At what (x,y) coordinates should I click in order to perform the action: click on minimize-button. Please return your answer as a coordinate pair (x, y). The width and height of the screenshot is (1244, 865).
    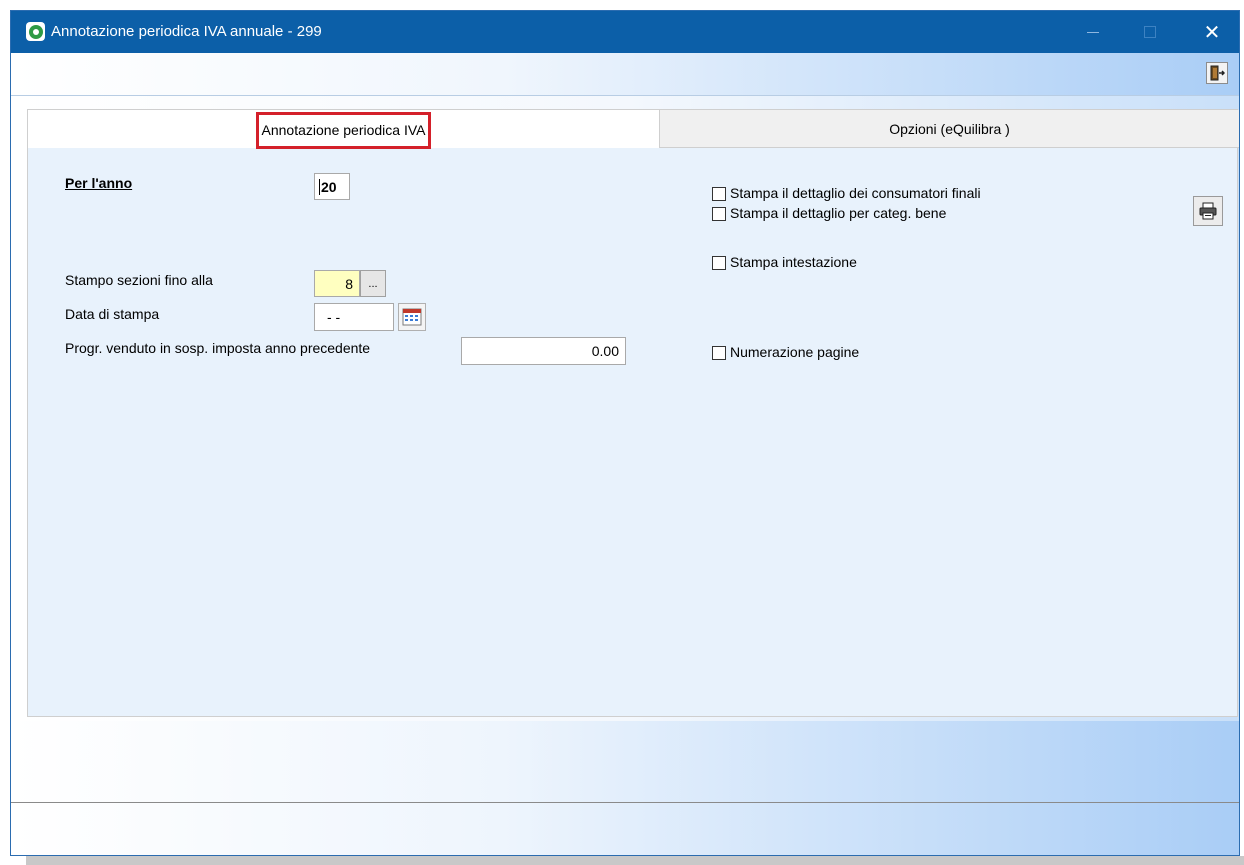
    Looking at the image, I should click on (1093, 32).